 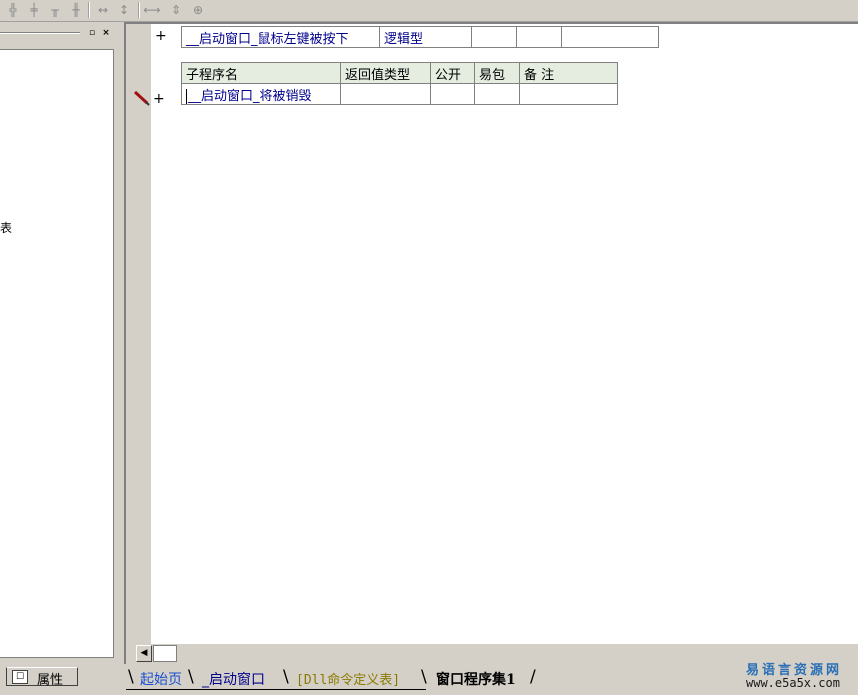 I want to click on equal-size-icon: ⊕, so click(x=198, y=10).